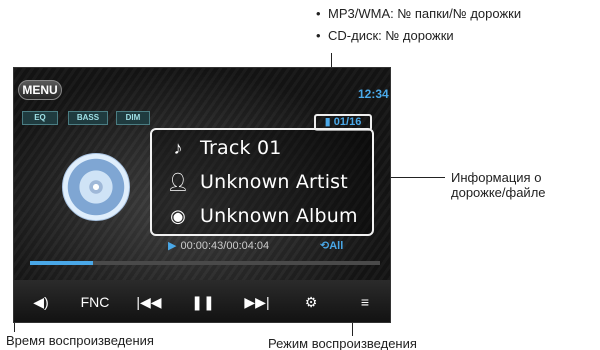 Image resolution: width=600 pixels, height=350 pixels. What do you see at coordinates (172, 246) in the screenshot?
I see `play-icon: ▶` at bounding box center [172, 246].